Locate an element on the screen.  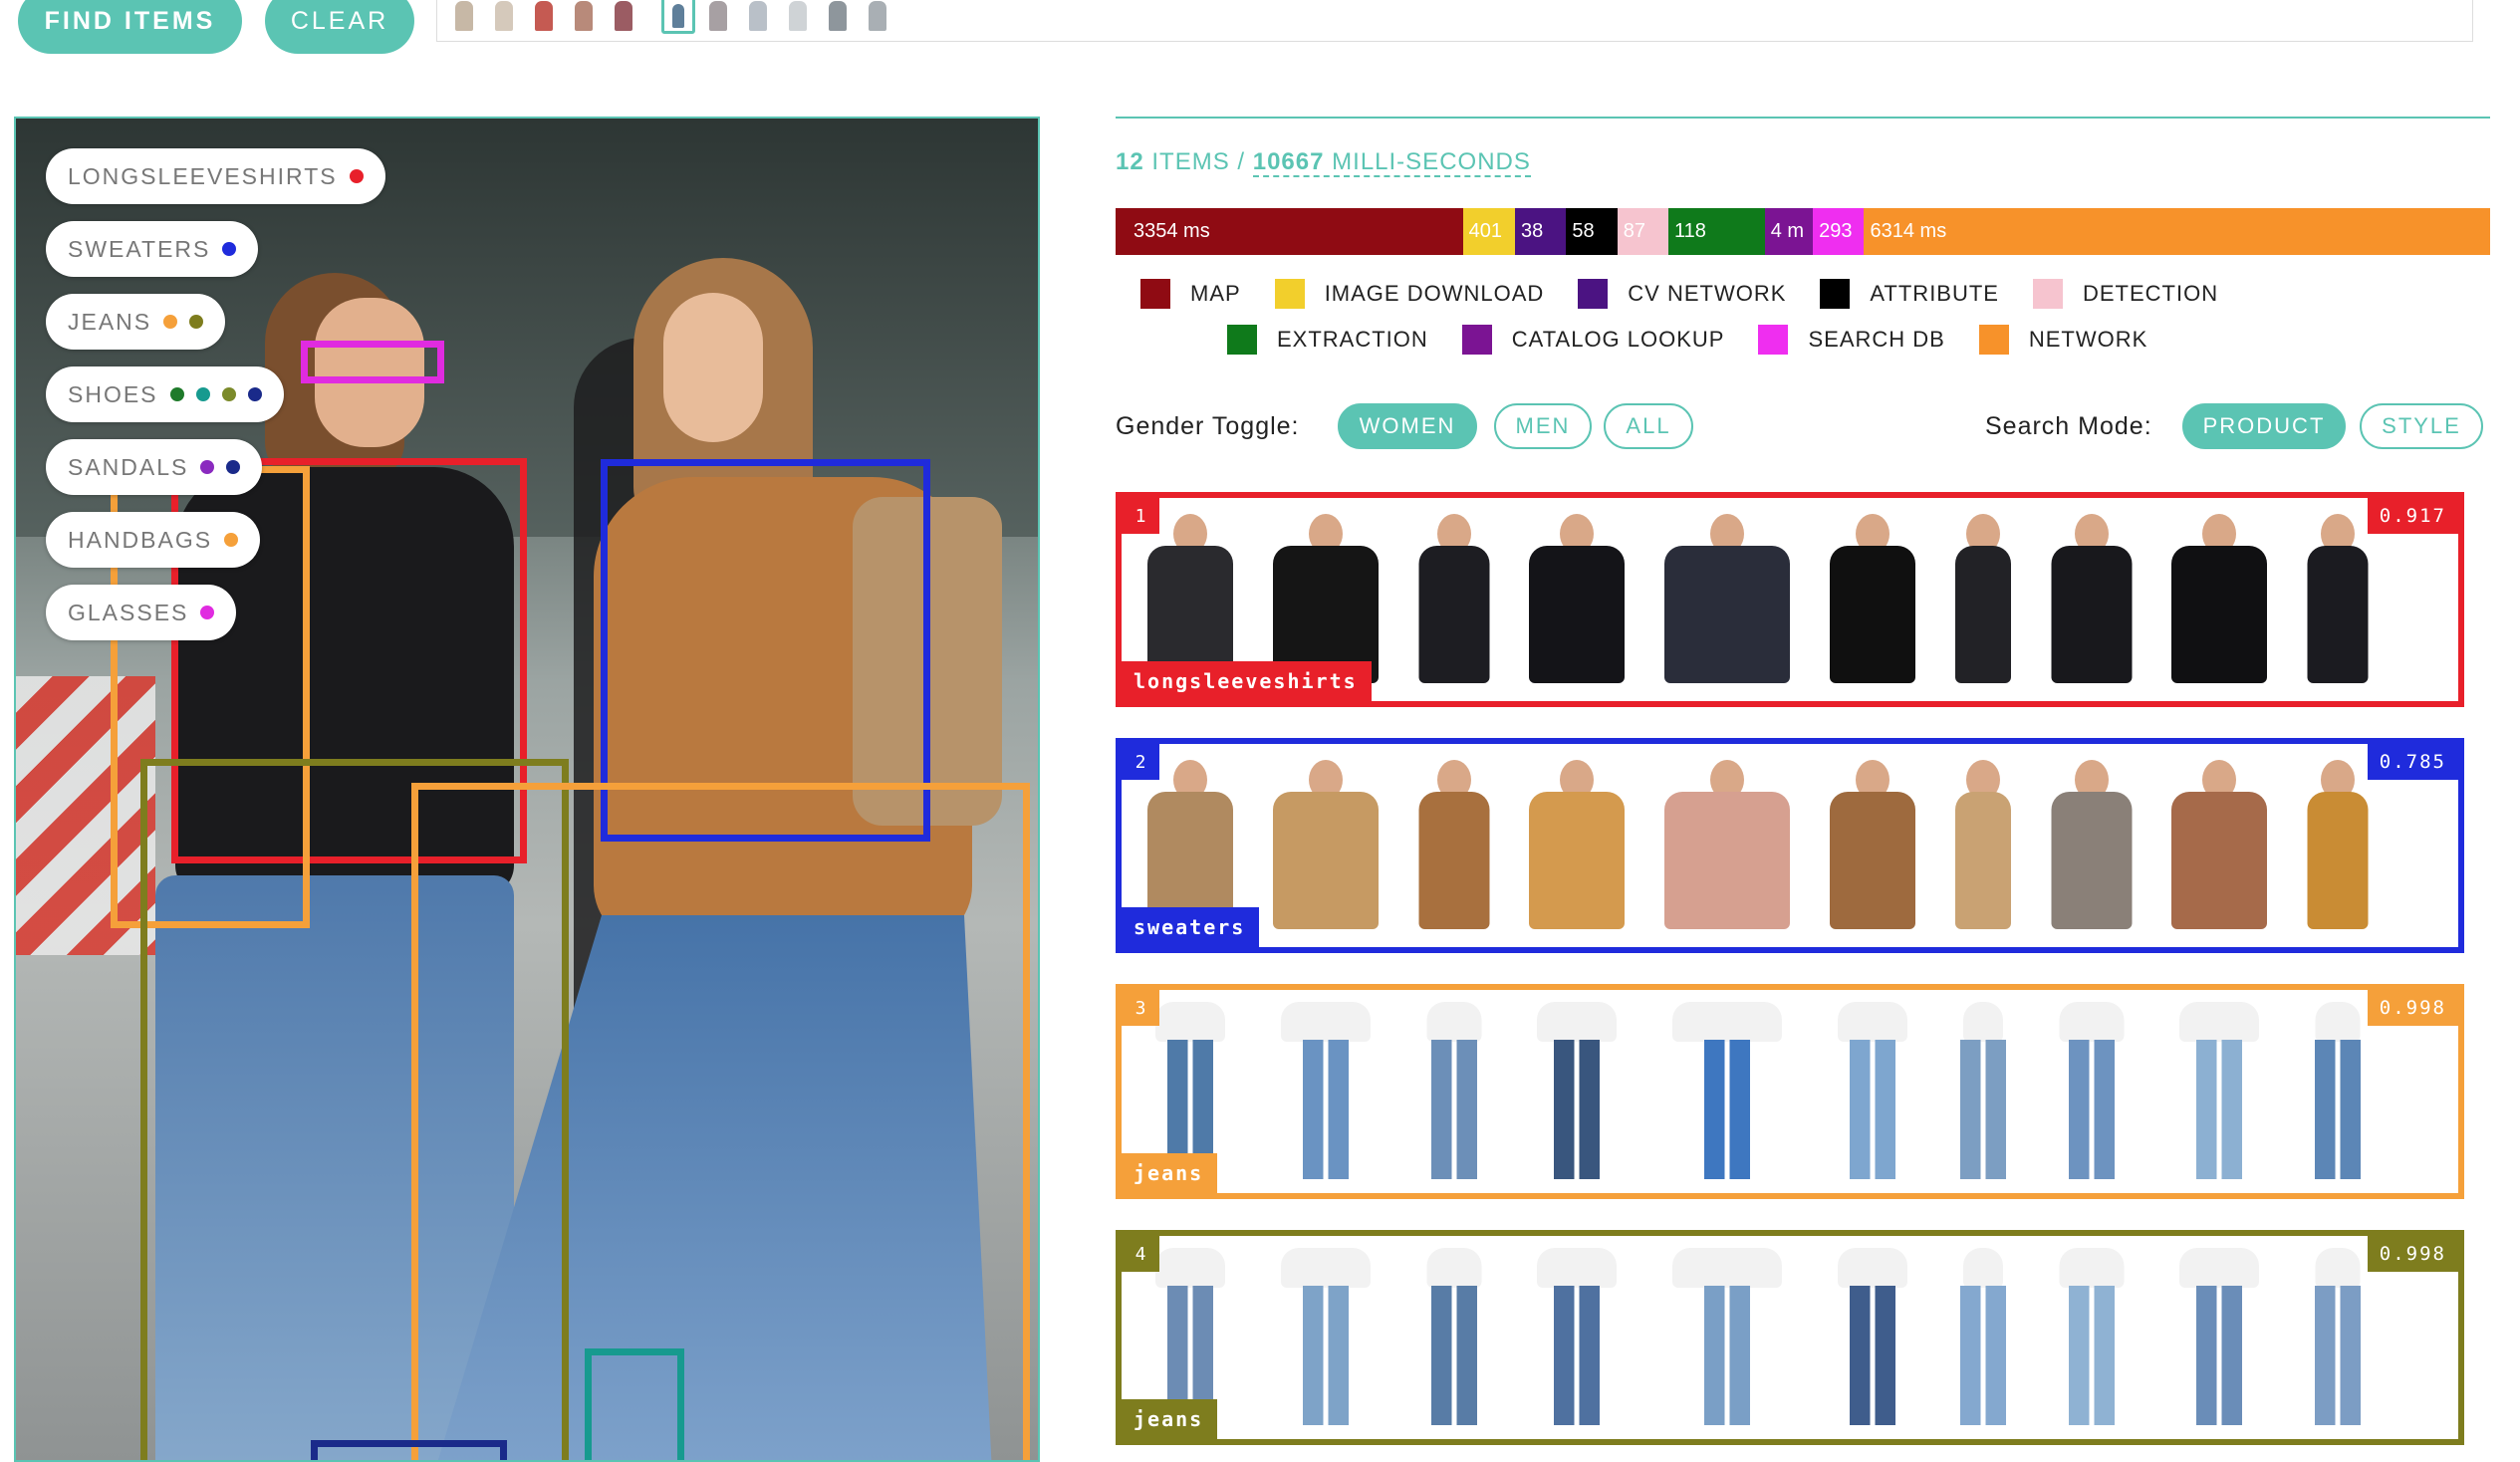
search_mode-style-button: STYLE is located at coordinates (2421, 426).